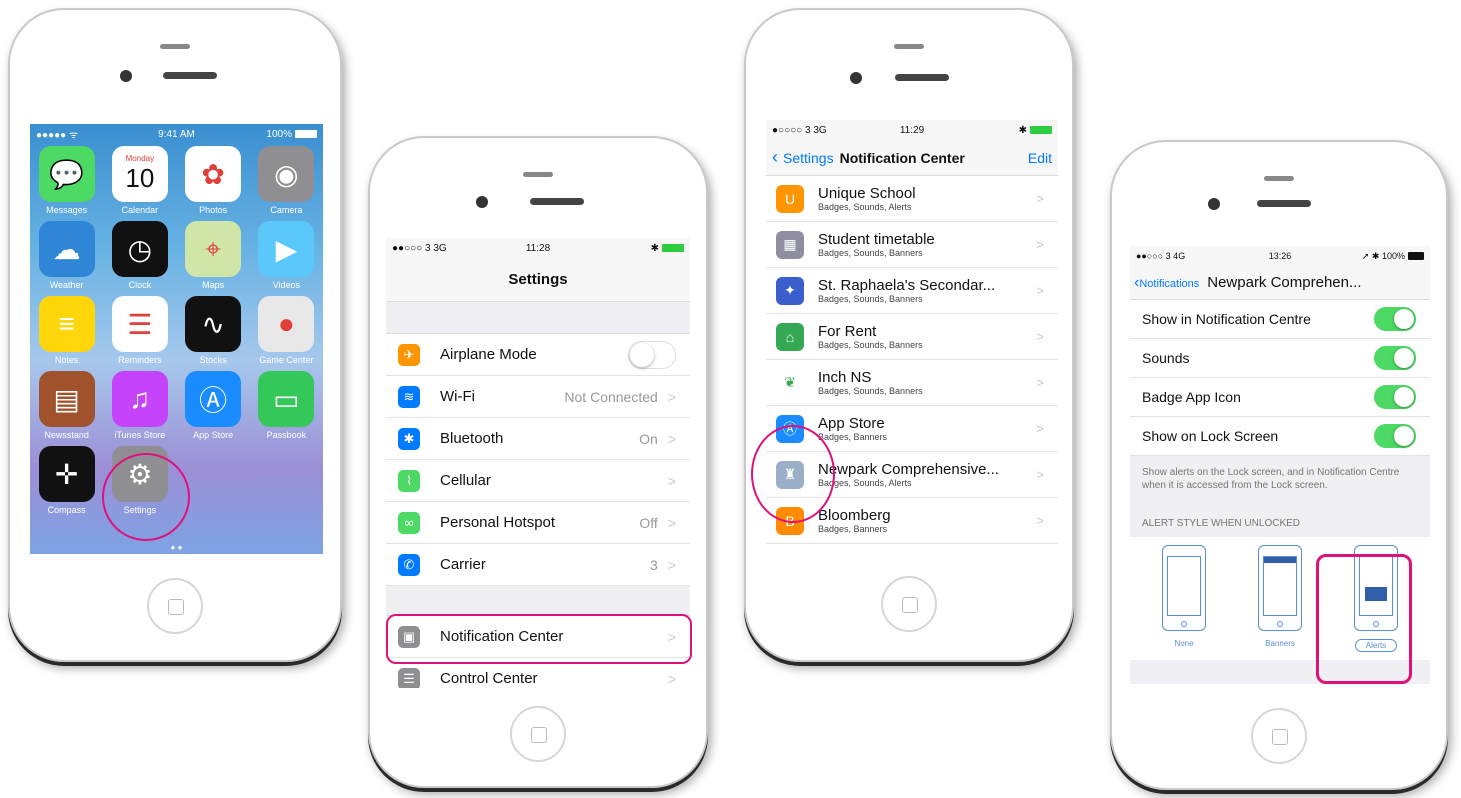 The image size is (1461, 798). What do you see at coordinates (66, 180) in the screenshot?
I see `app-messages: 💬 Messages` at bounding box center [66, 180].